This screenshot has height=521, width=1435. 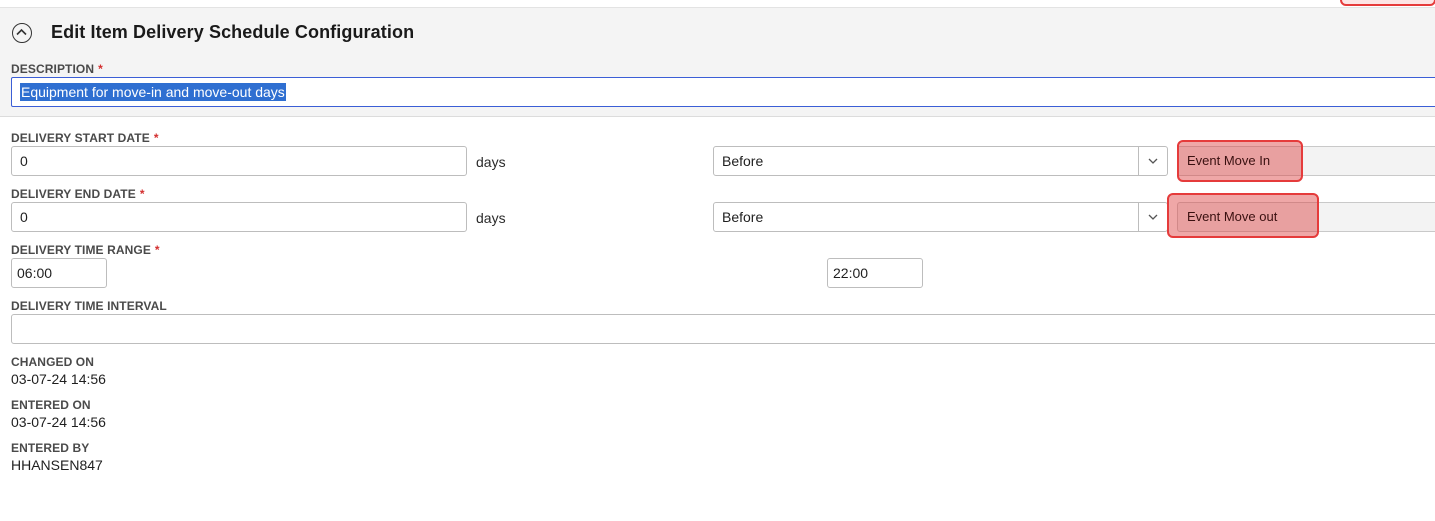 I want to click on delivery-start-event-value: Event Move In, so click(x=1229, y=160).